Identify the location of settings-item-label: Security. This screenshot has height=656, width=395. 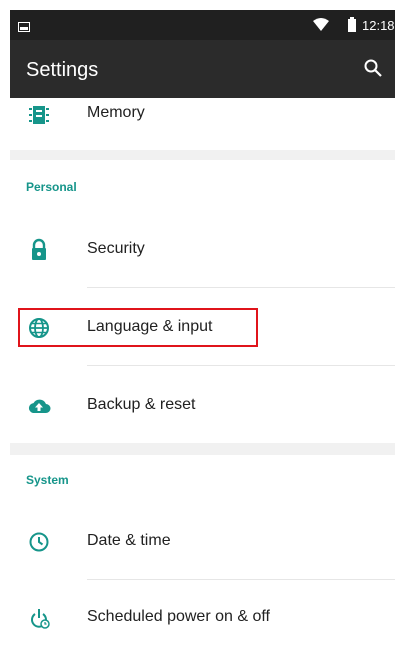
(116, 248).